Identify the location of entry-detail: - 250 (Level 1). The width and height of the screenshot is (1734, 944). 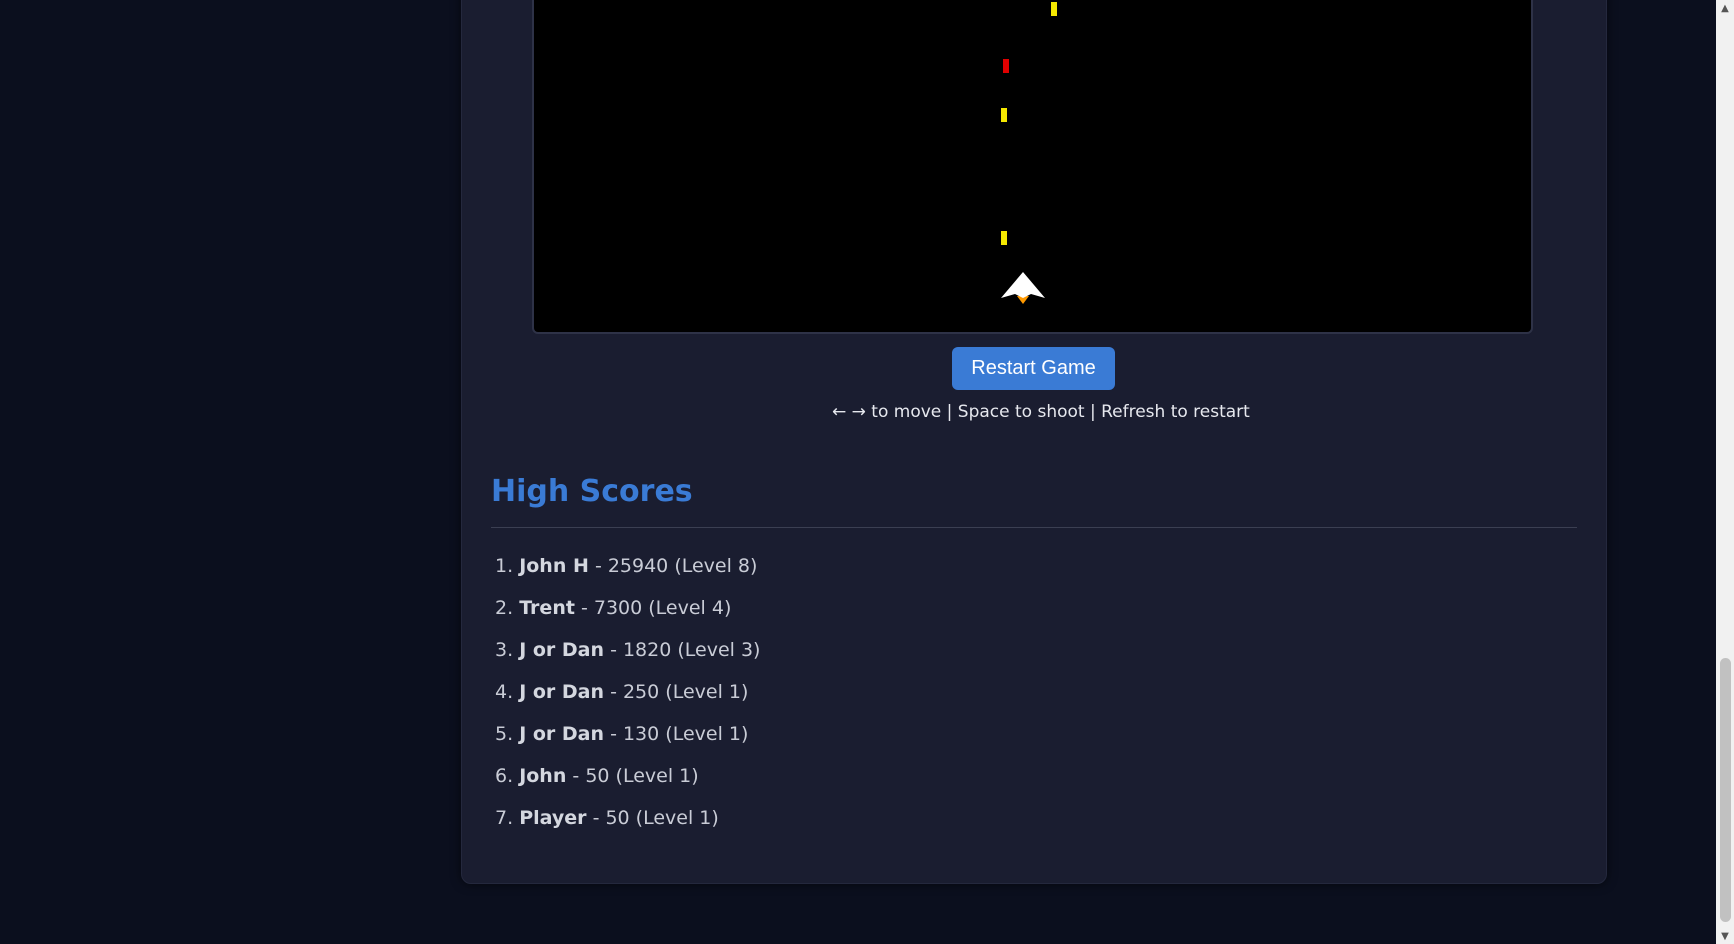
(679, 692).